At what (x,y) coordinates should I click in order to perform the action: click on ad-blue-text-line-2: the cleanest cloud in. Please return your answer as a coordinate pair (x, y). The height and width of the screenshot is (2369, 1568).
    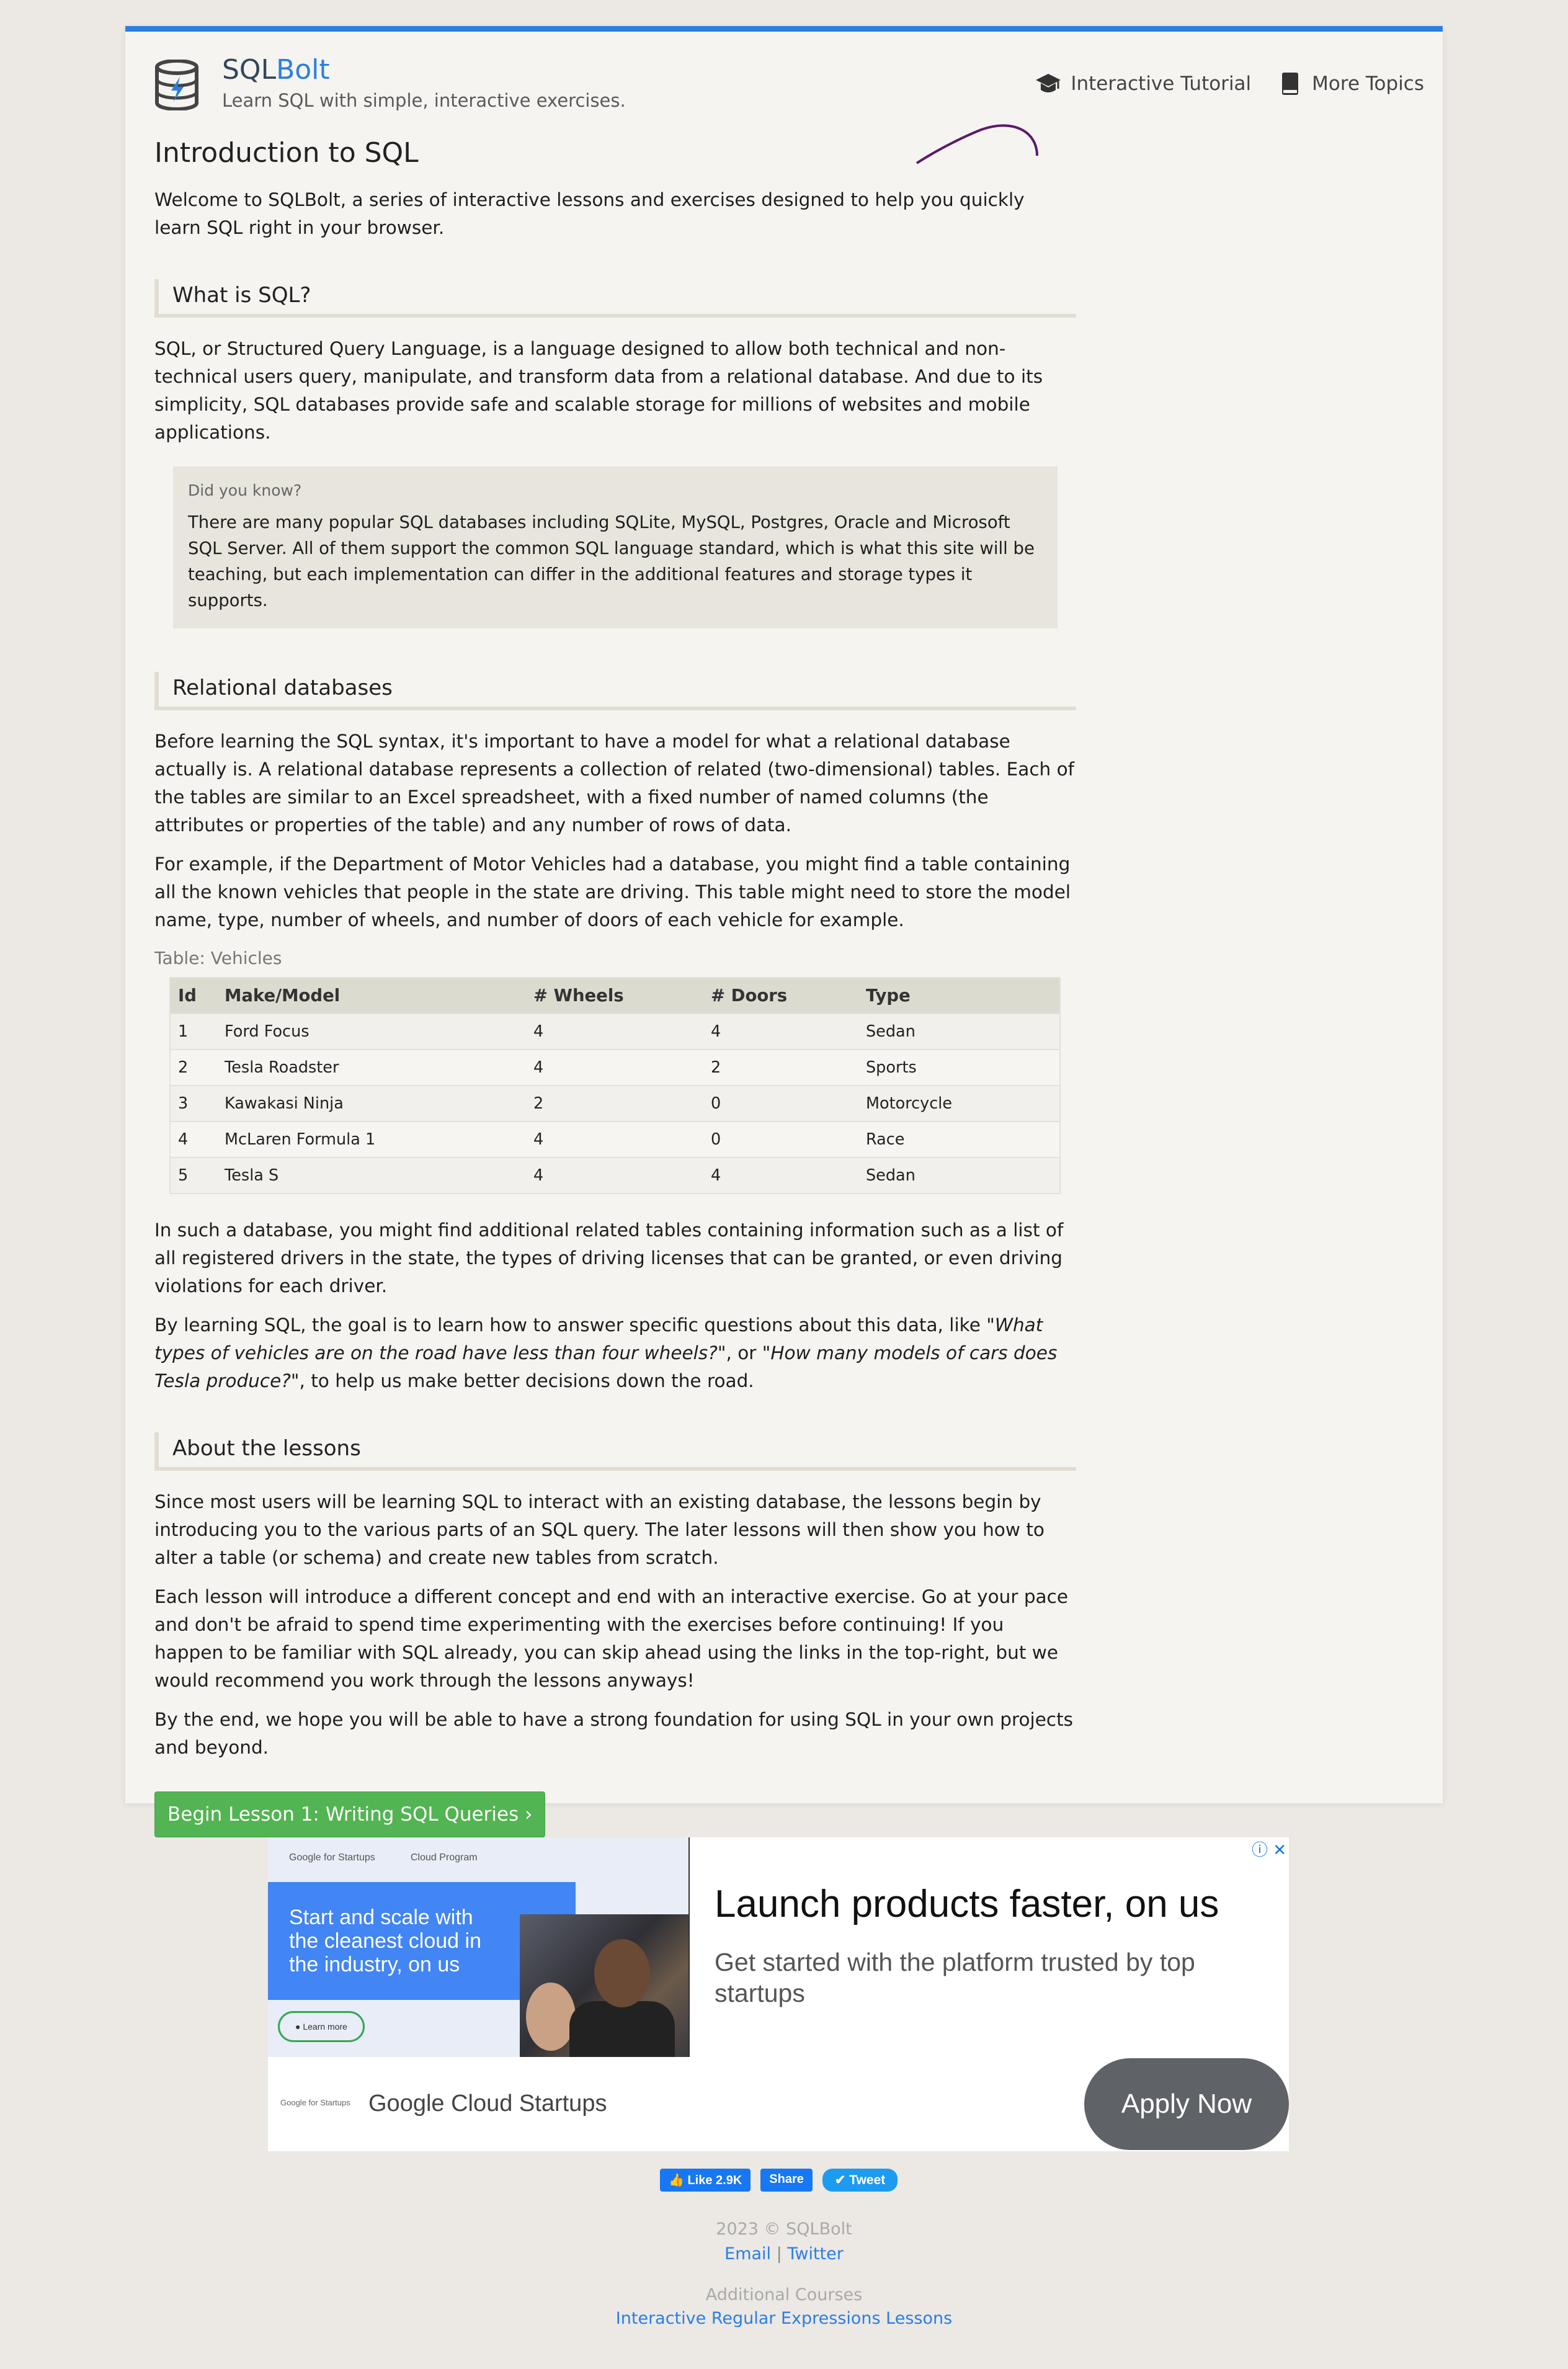
    Looking at the image, I should click on (385, 1941).